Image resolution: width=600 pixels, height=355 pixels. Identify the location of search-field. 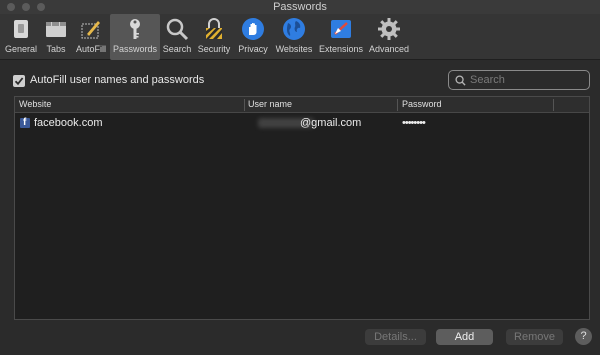
(519, 80).